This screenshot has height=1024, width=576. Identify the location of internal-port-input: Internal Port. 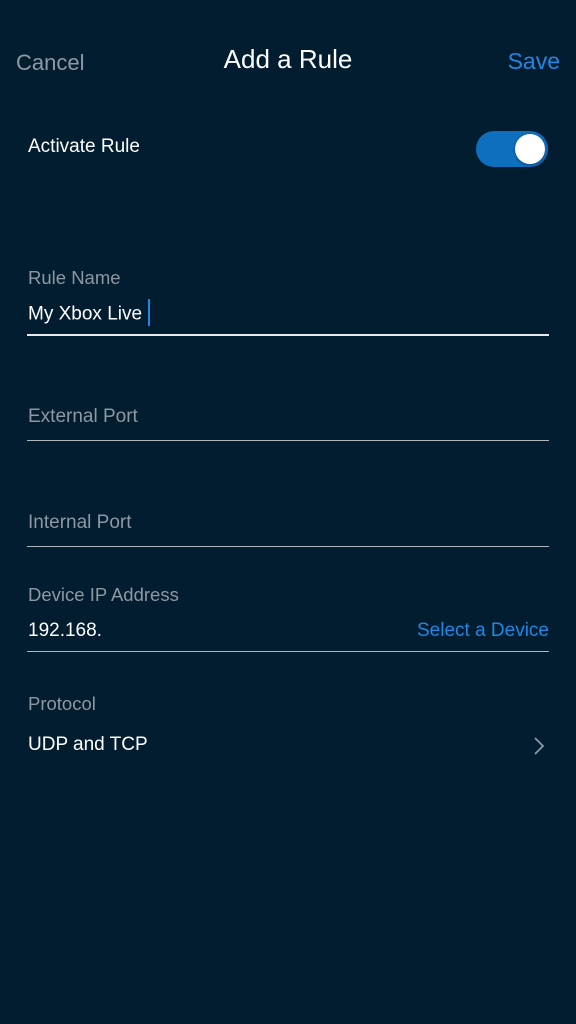
(80, 523).